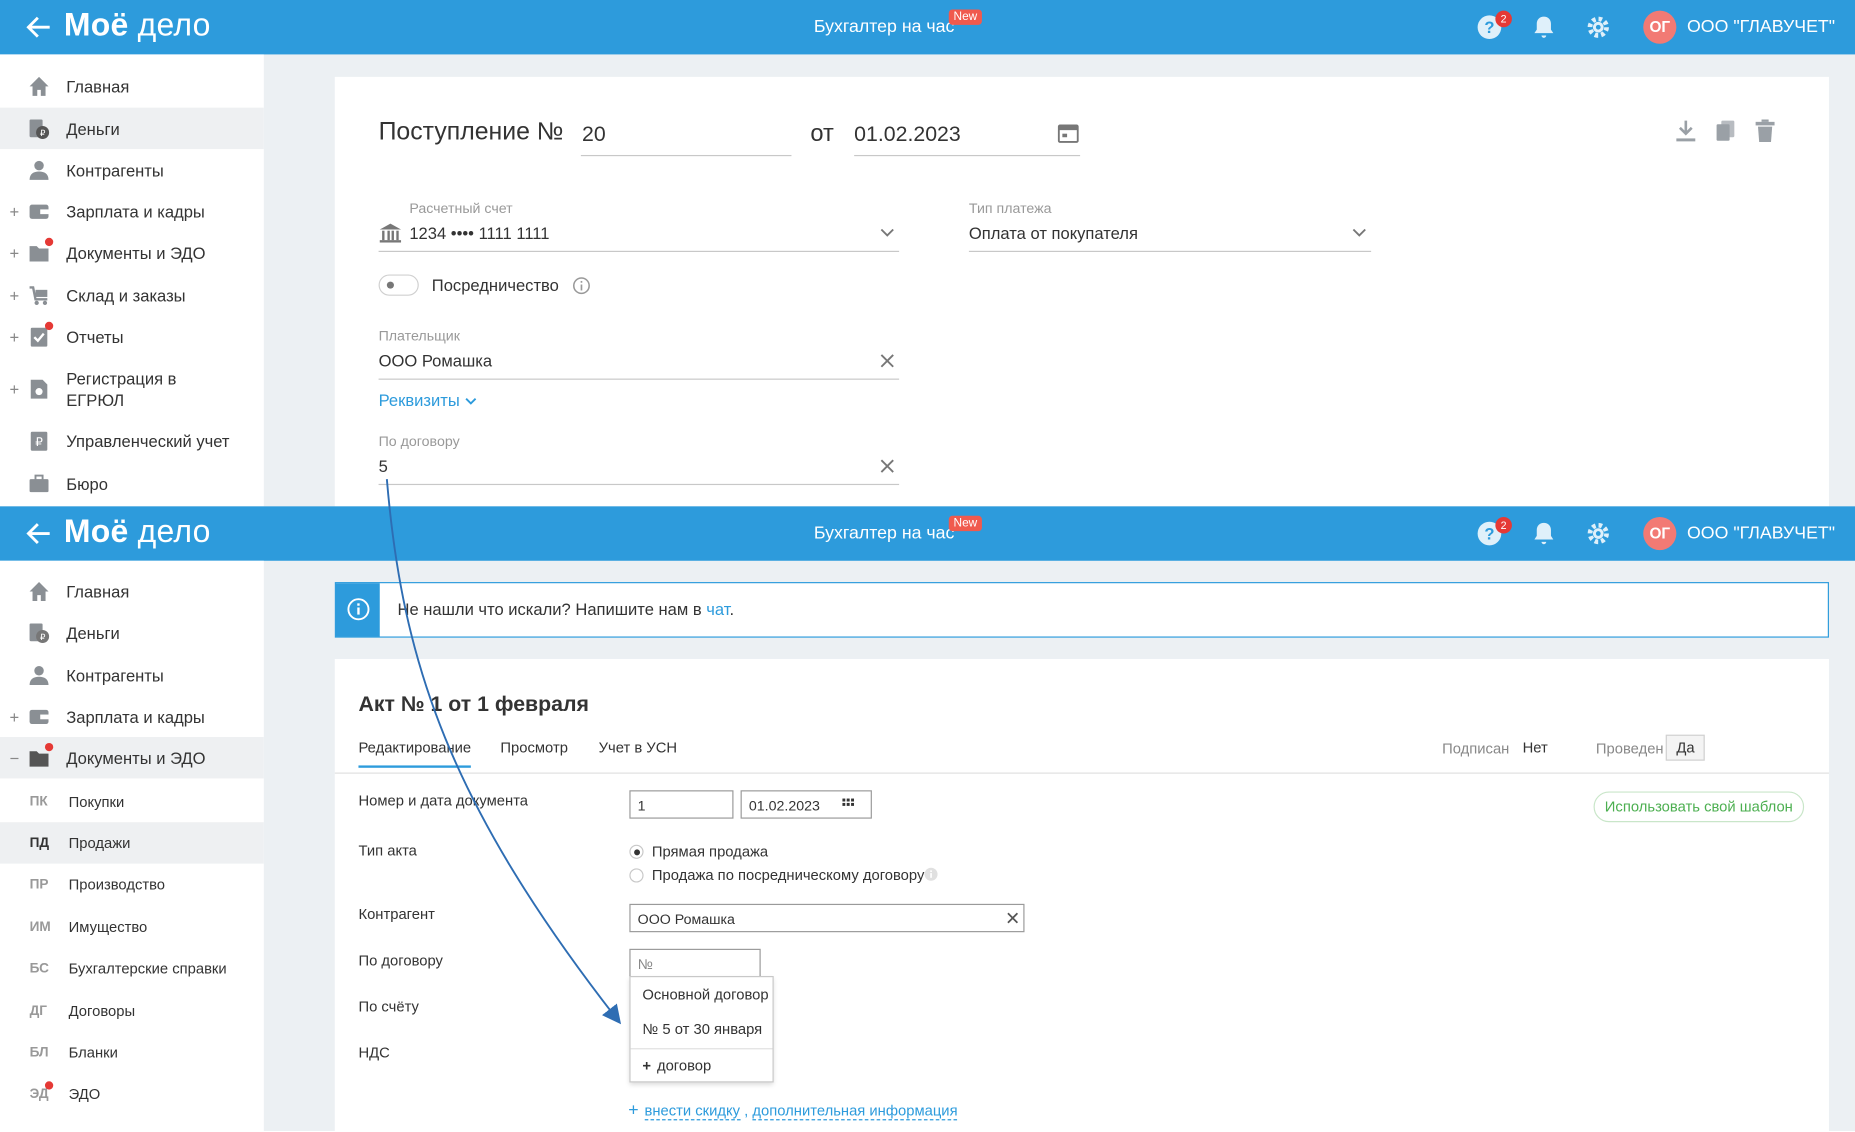  I want to click on collapse-icon: −, so click(14, 757).